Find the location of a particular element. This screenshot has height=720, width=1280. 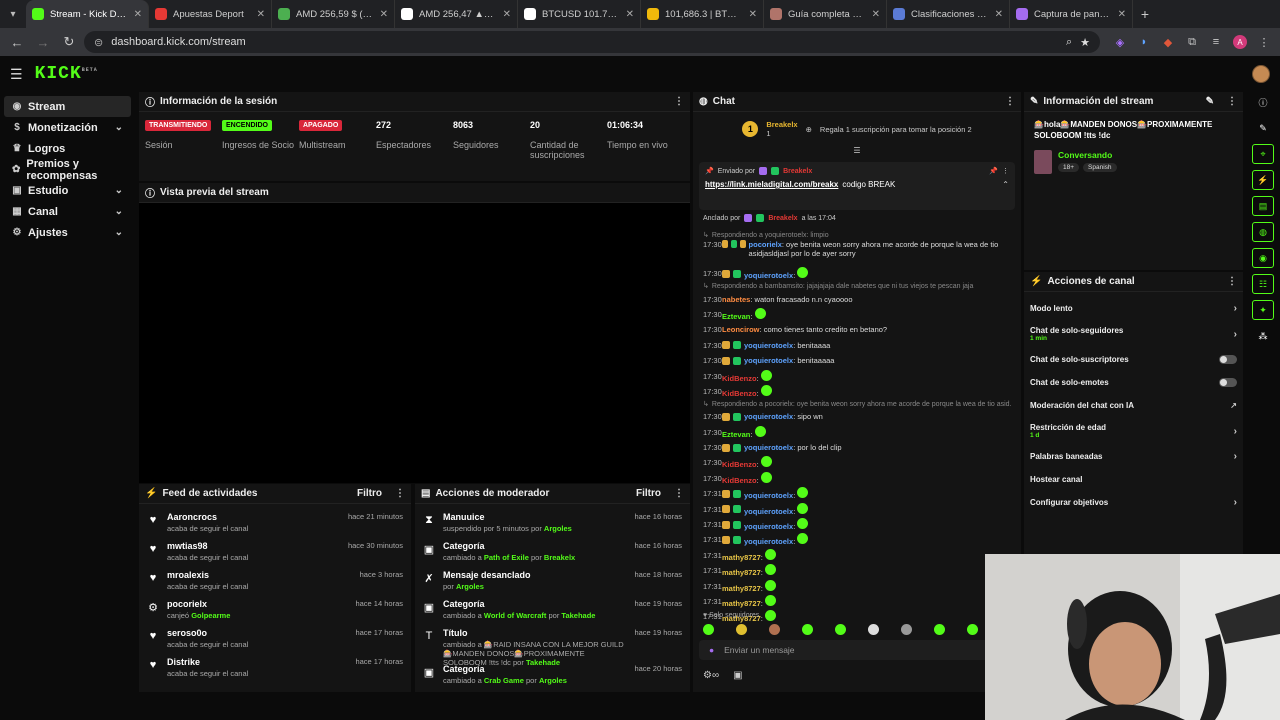

external-link-icon: ↗ is located at coordinates (1233, 405).